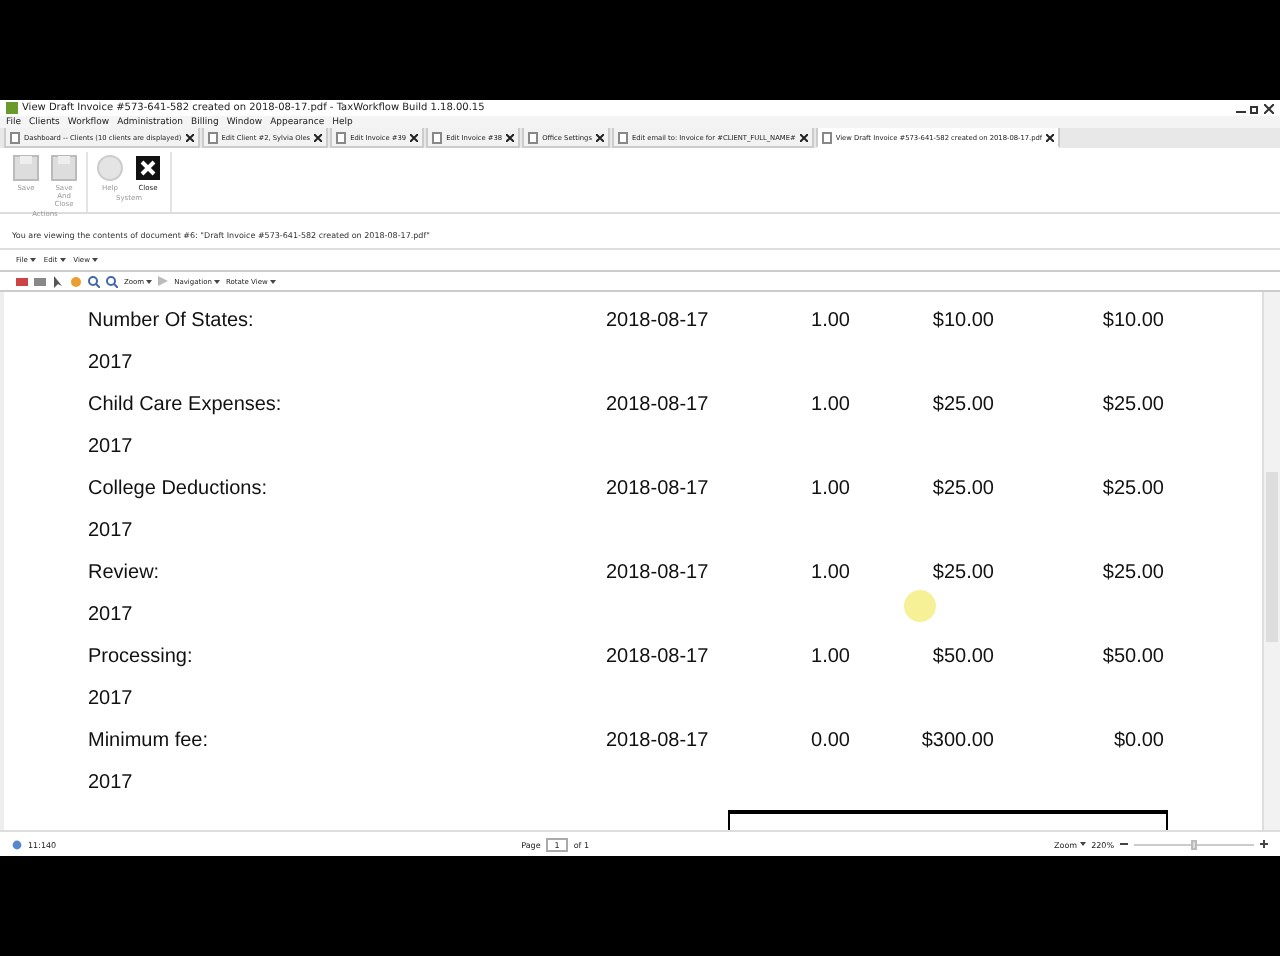 This screenshot has width=1280, height=960. I want to click on item-quantity: 0.00, so click(829, 742).